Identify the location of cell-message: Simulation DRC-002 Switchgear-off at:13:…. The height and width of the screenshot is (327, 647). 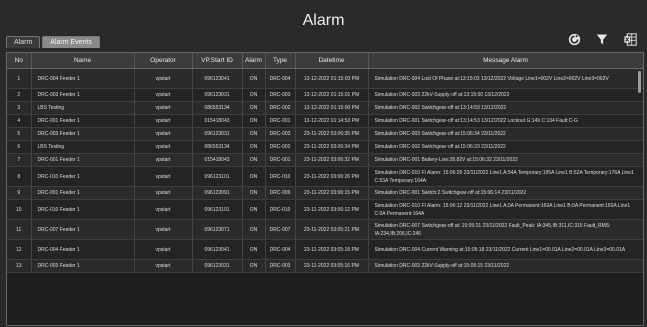
(505, 108).